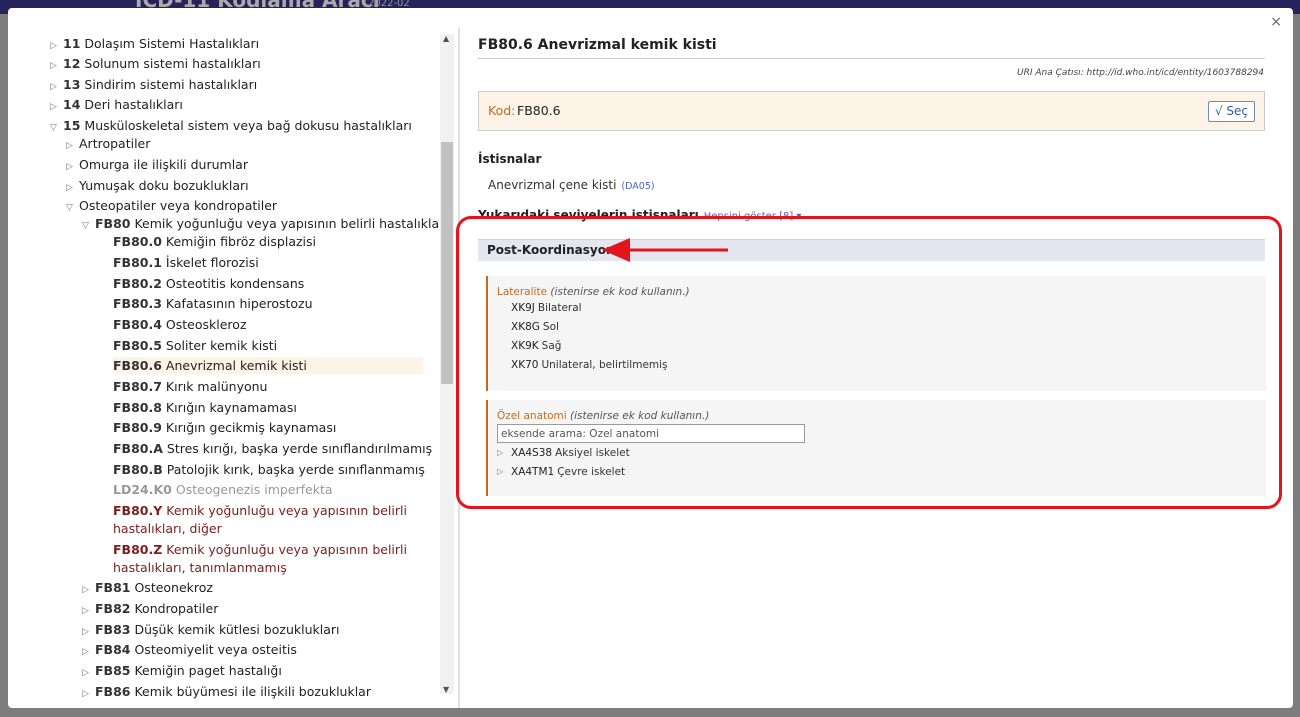 This screenshot has height=717, width=1300. I want to click on exclusion-code-link: (DA05), so click(637, 186).